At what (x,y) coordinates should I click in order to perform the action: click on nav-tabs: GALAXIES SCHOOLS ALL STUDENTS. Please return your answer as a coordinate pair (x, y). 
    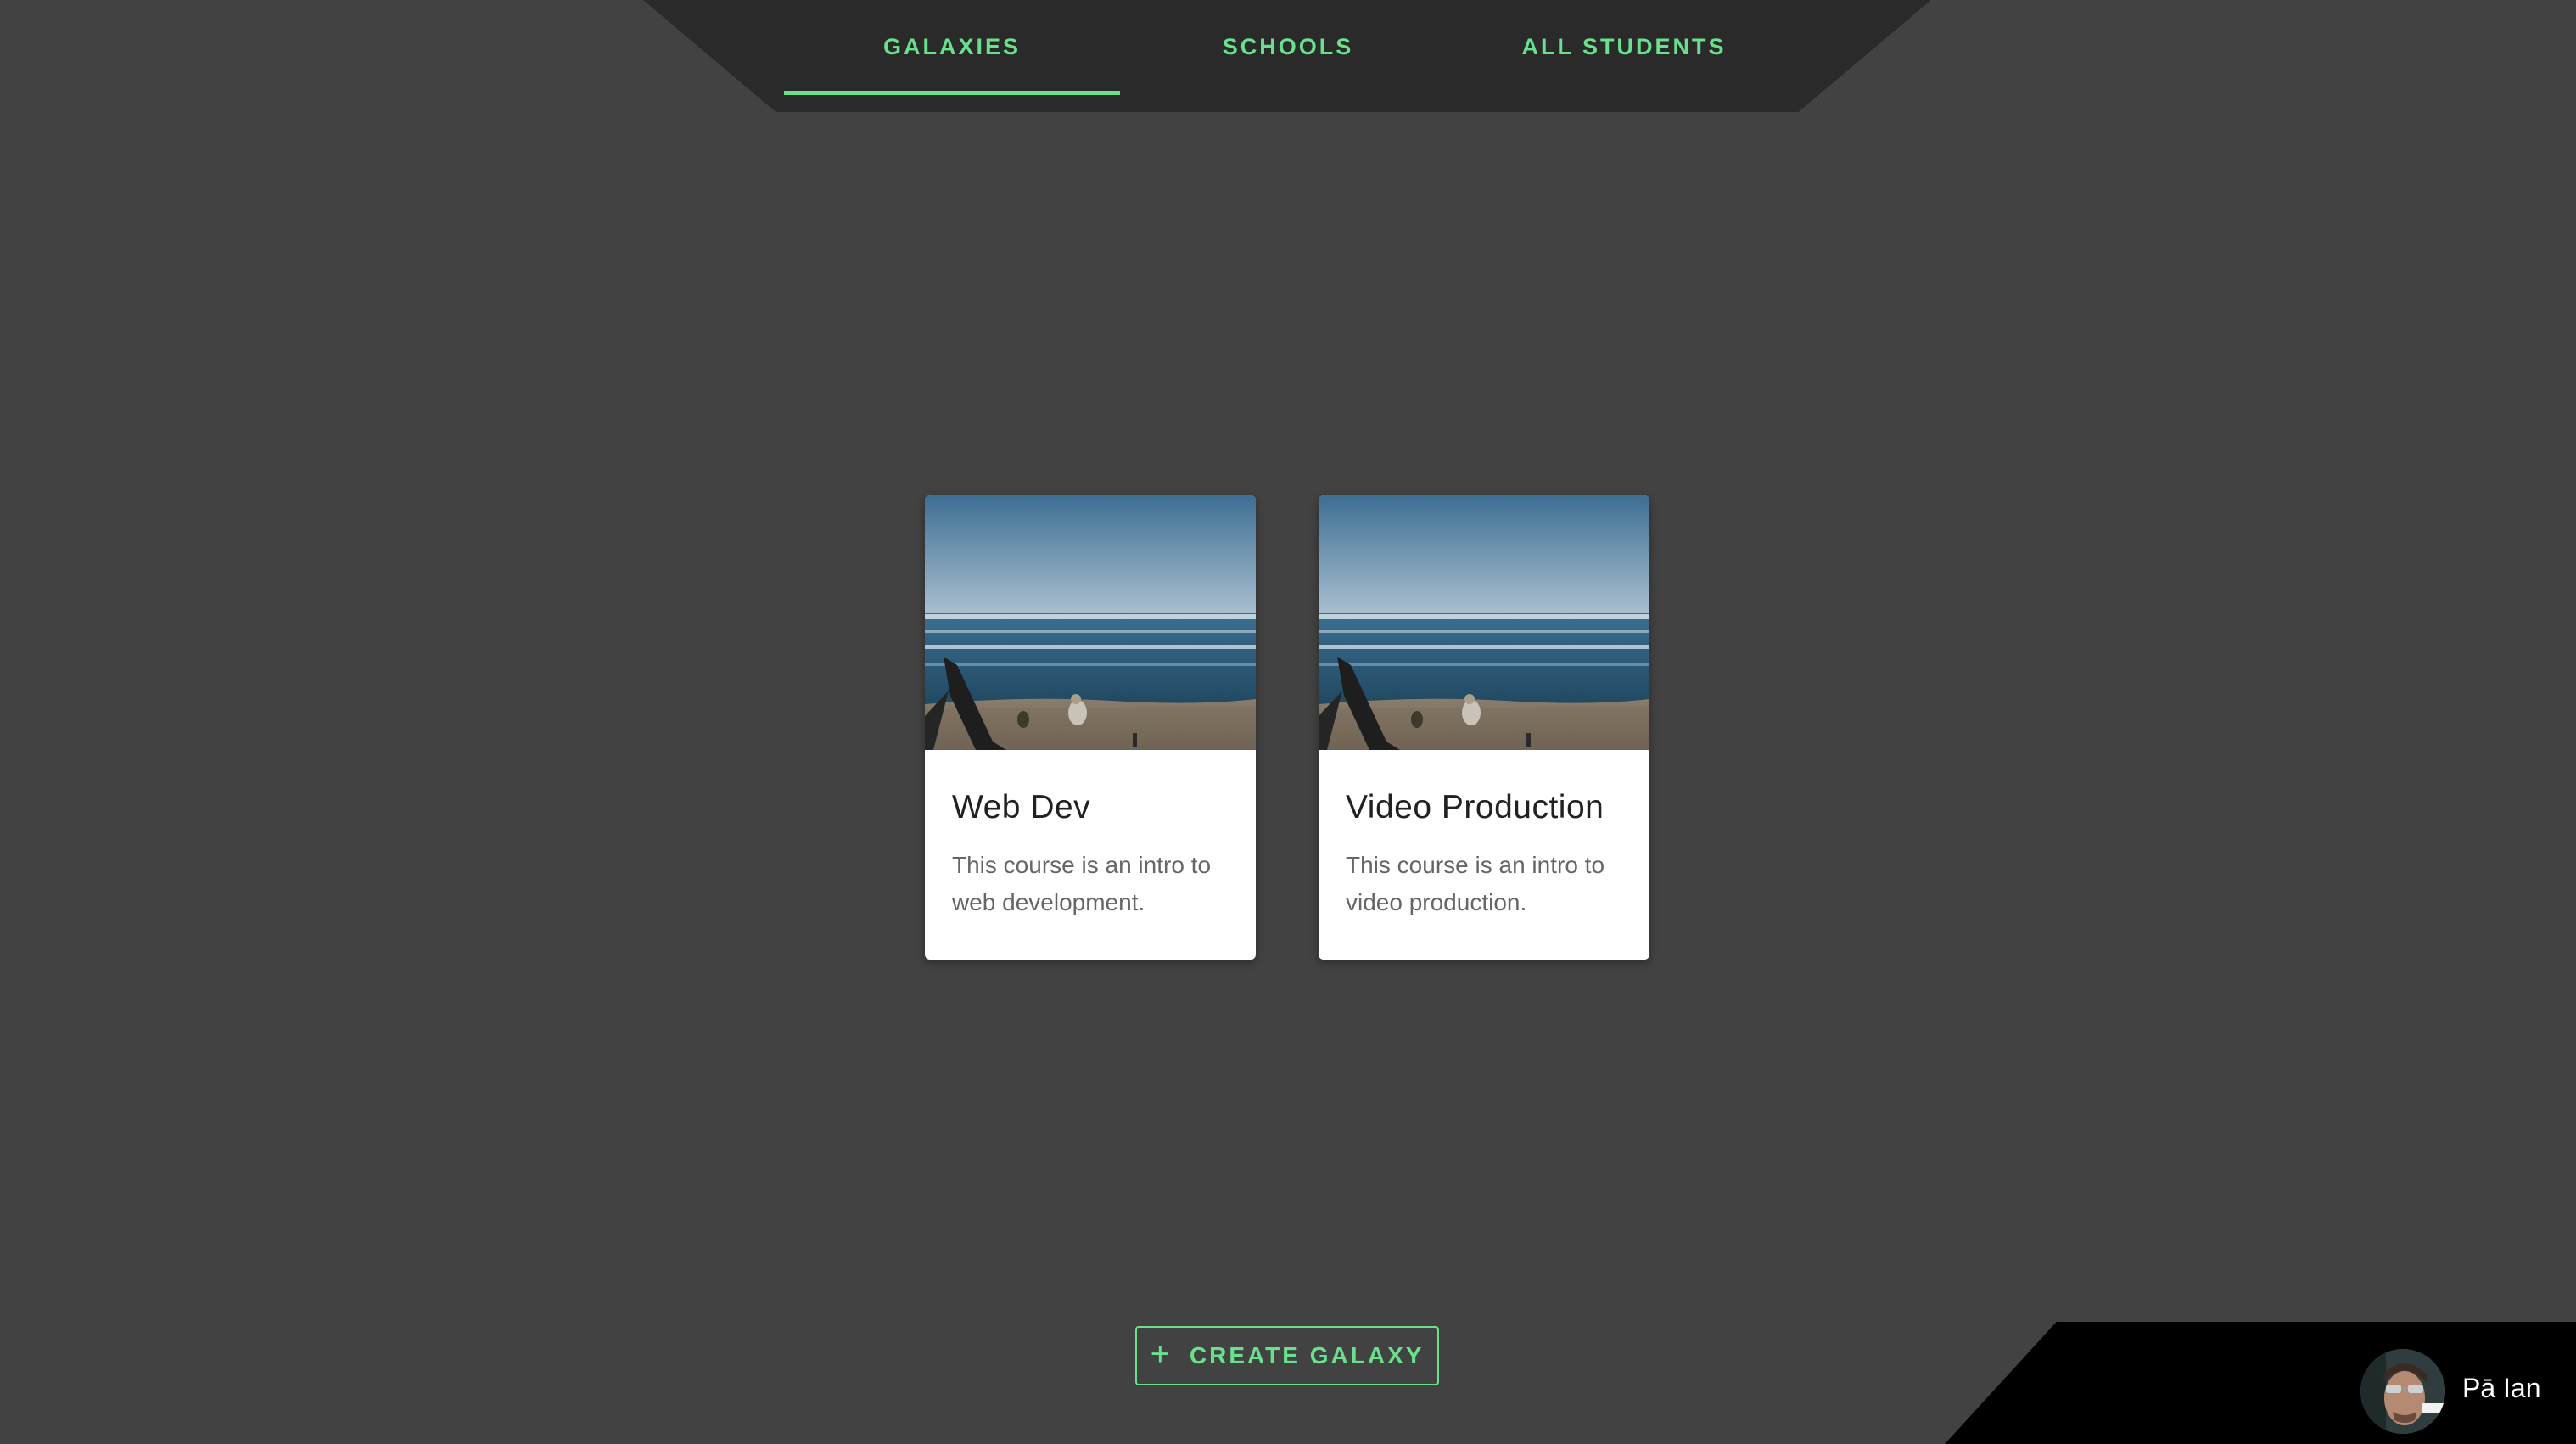
    Looking at the image, I should click on (1288, 47).